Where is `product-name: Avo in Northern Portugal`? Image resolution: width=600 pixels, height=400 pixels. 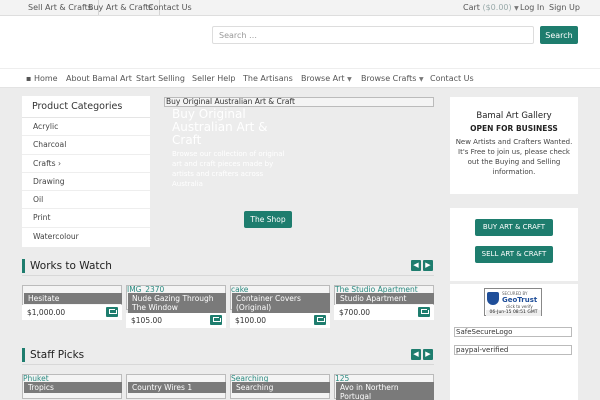 product-name: Avo in Northern Portugal is located at coordinates (385, 391).